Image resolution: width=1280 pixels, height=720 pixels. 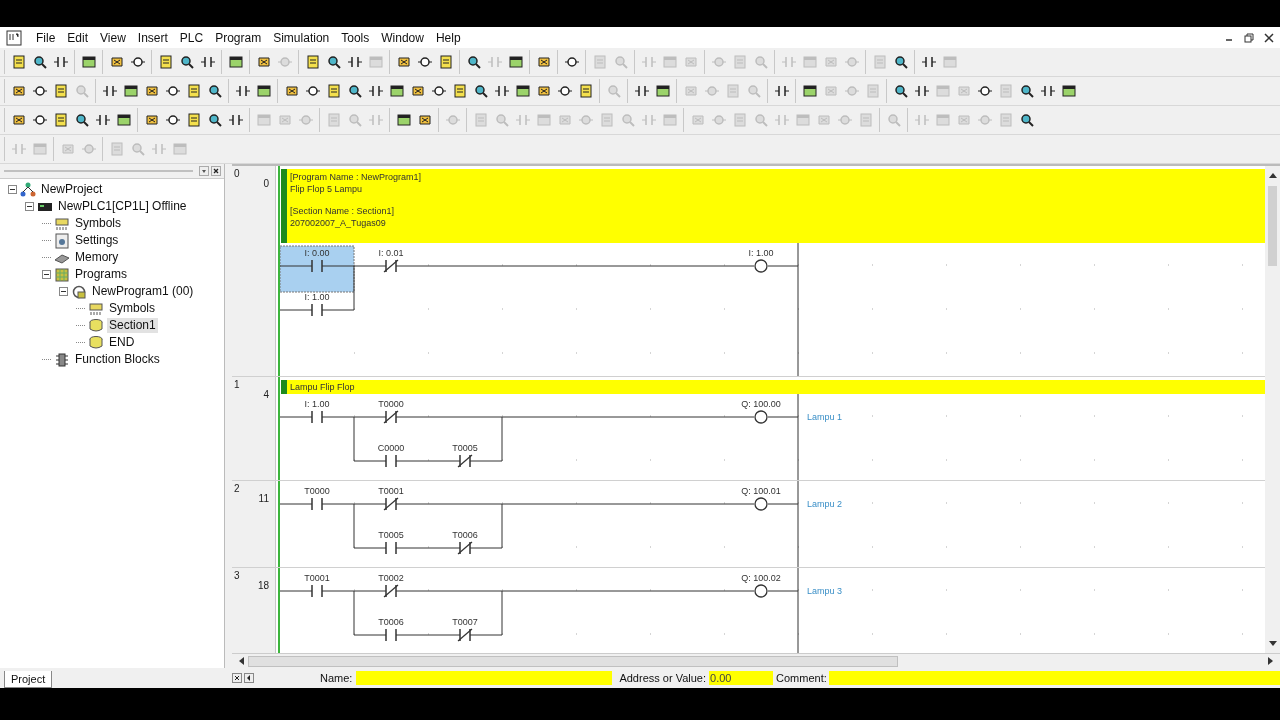 I want to click on tree-item: END, so click(x=122, y=342).